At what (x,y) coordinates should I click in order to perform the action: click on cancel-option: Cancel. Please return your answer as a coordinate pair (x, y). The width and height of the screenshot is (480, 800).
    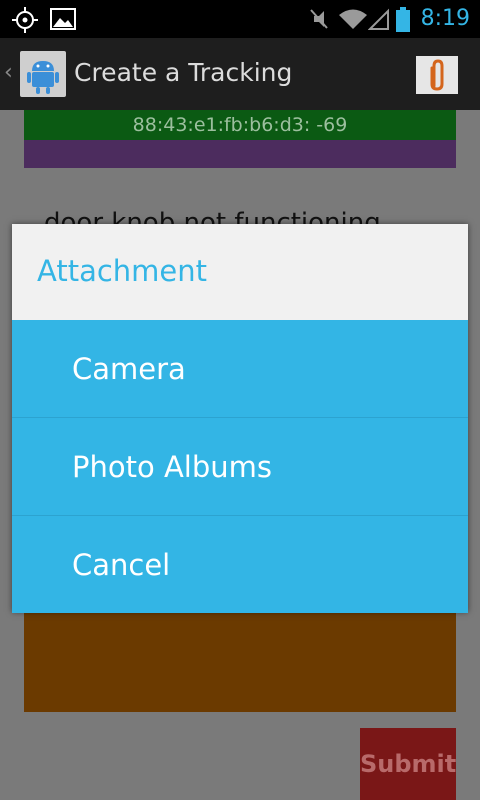
    Looking at the image, I should click on (240, 564).